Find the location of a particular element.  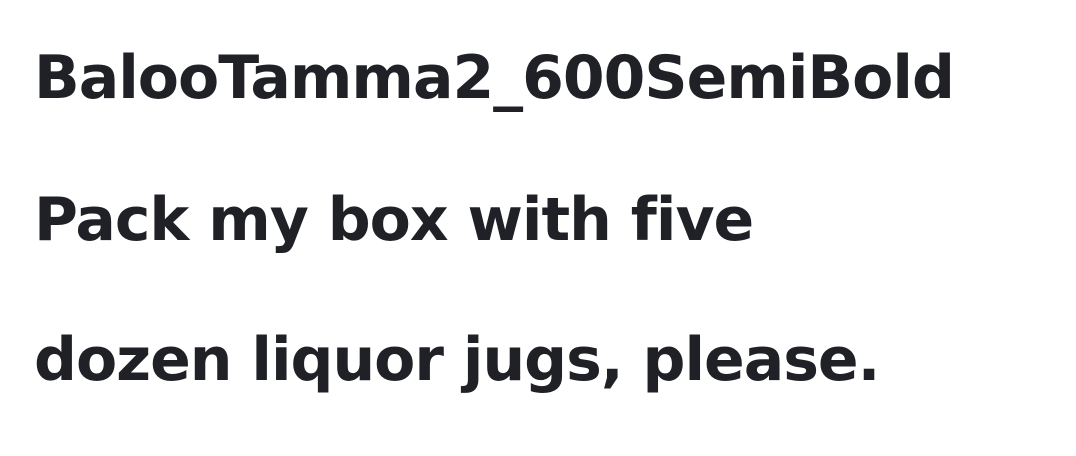

font-name-heading: BalooTamma2_600SemiBold is located at coordinates (494, 78).